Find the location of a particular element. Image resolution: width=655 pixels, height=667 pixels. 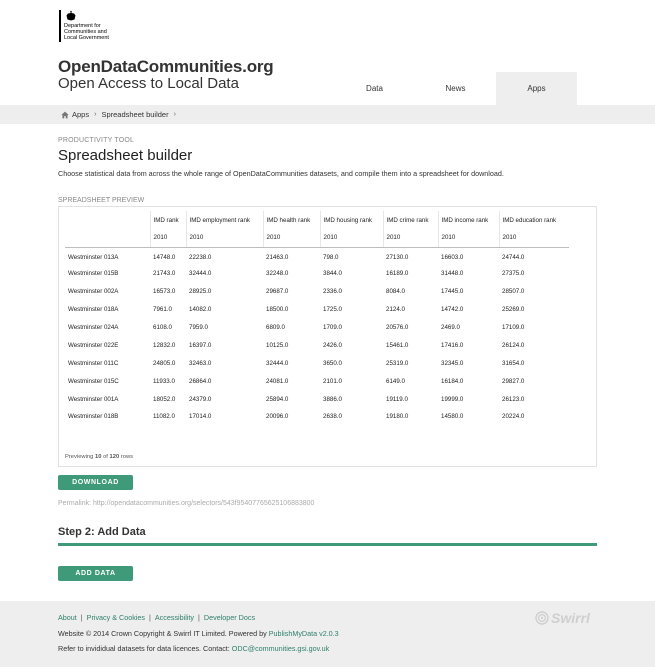

table-cell: 11933.0 is located at coordinates (164, 381).